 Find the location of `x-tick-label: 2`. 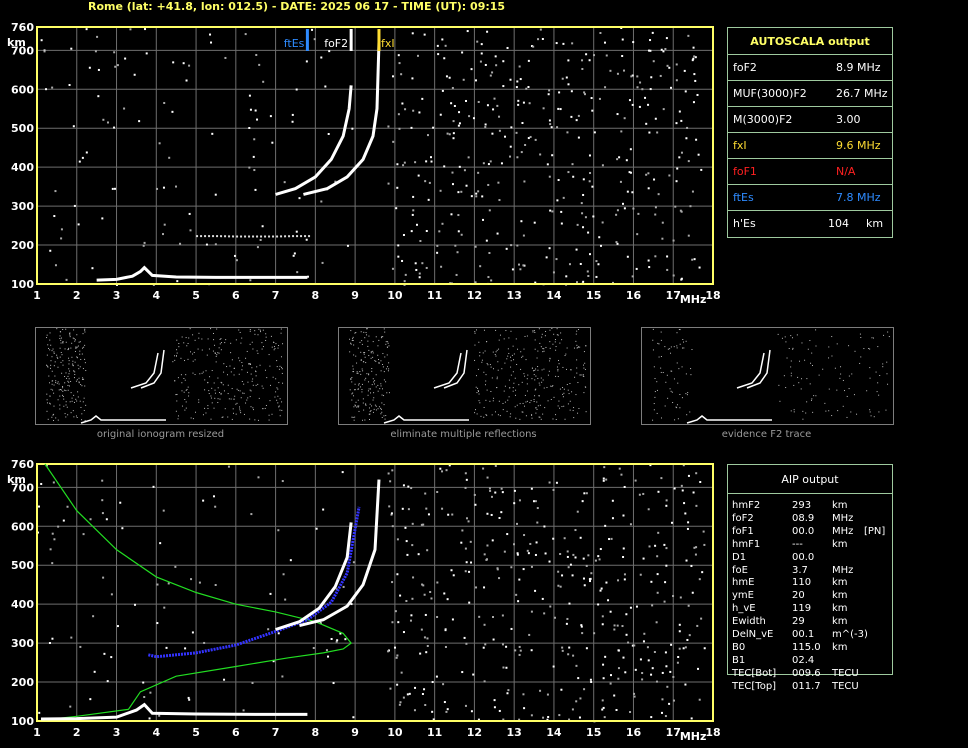

x-tick-label: 2 is located at coordinates (77, 732).